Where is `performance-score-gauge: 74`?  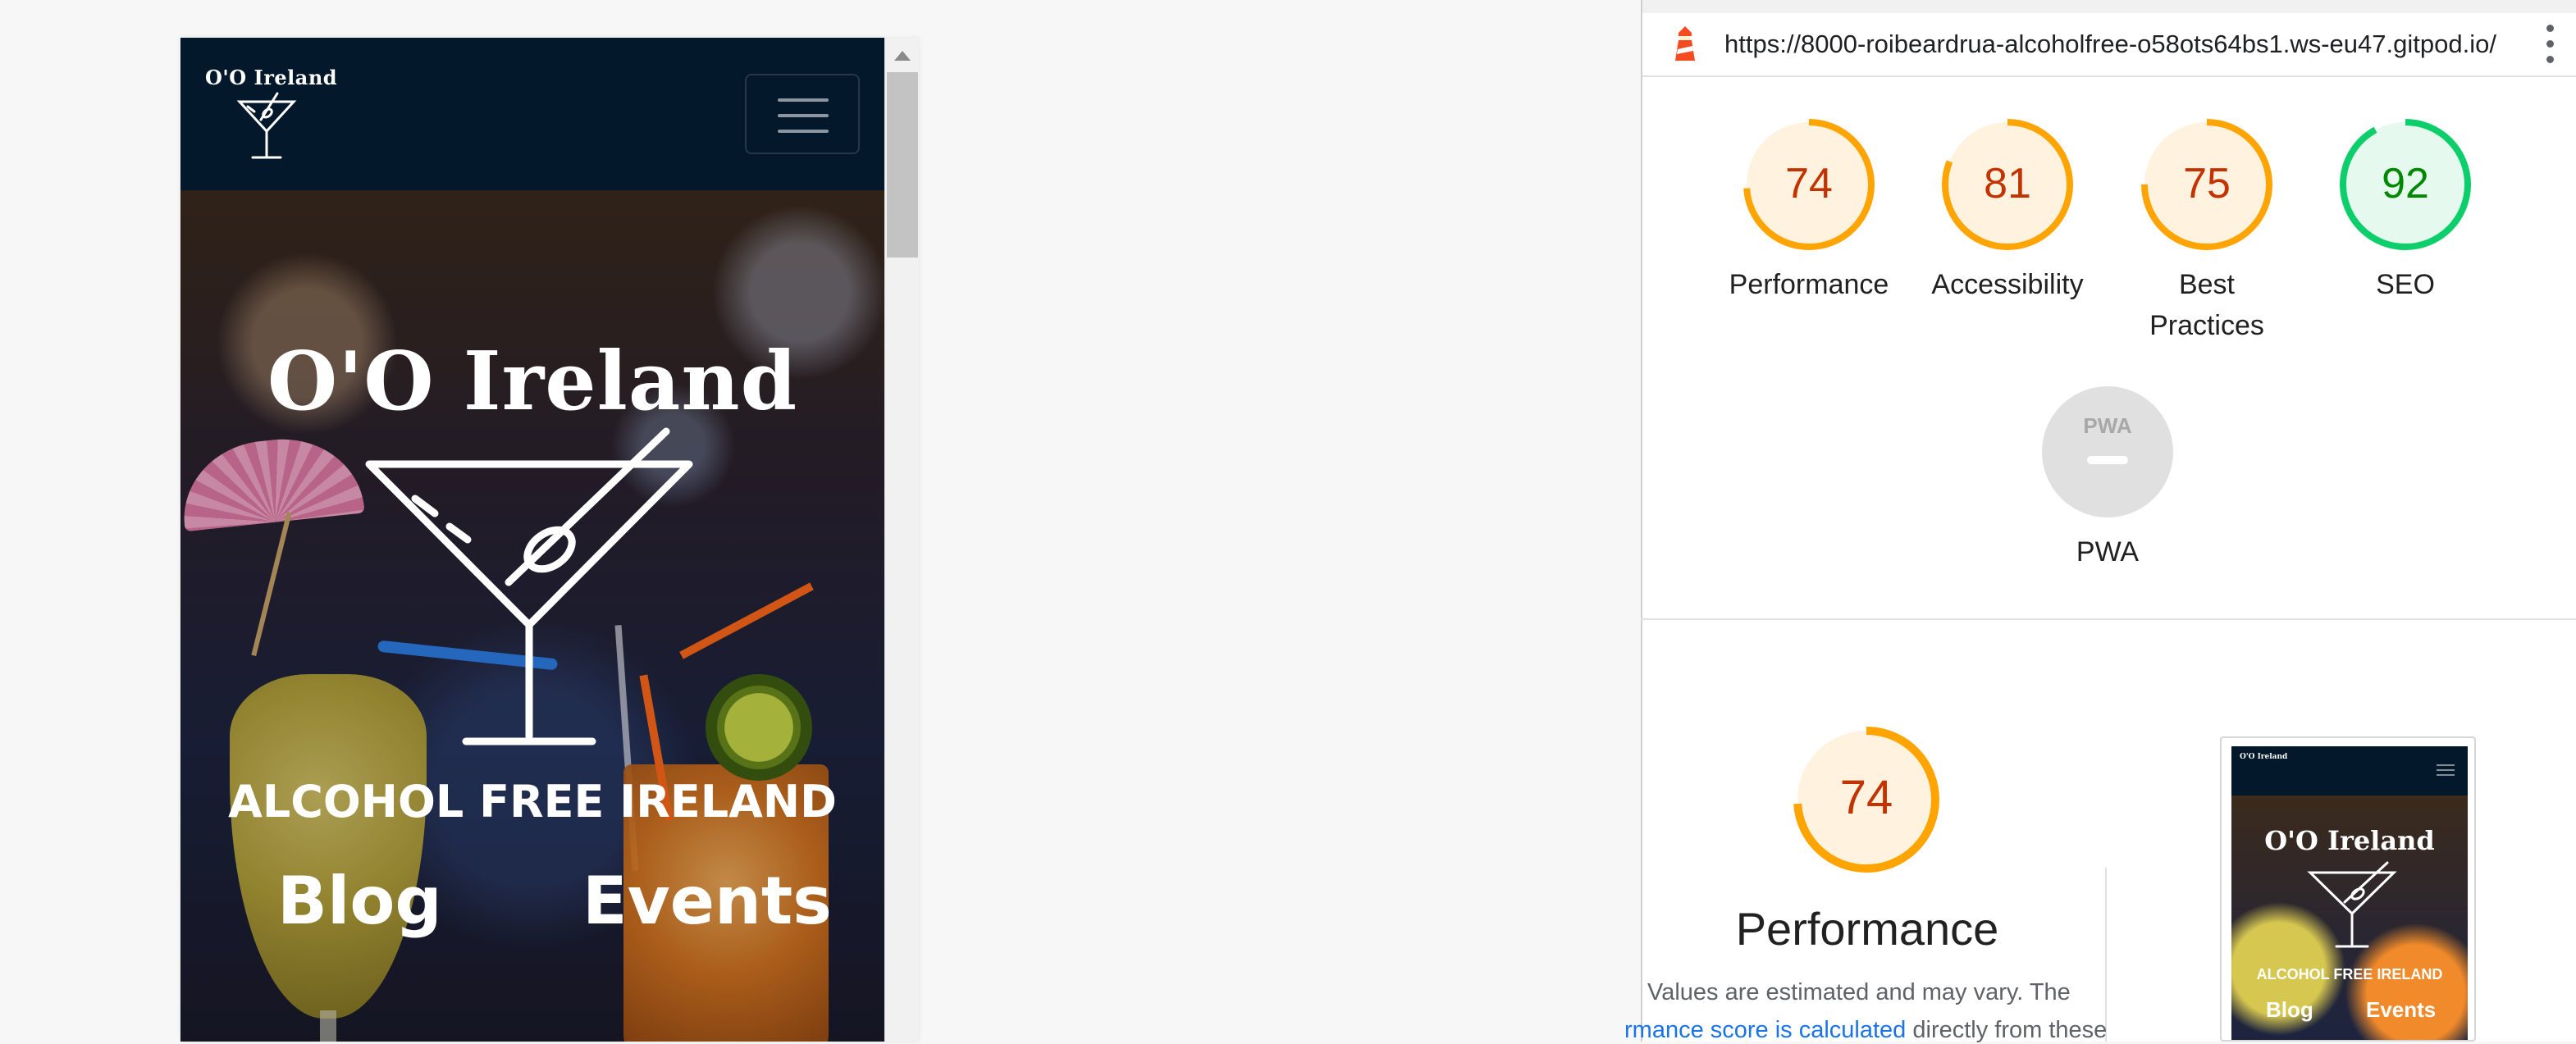
performance-score-gauge: 74 is located at coordinates (1867, 799).